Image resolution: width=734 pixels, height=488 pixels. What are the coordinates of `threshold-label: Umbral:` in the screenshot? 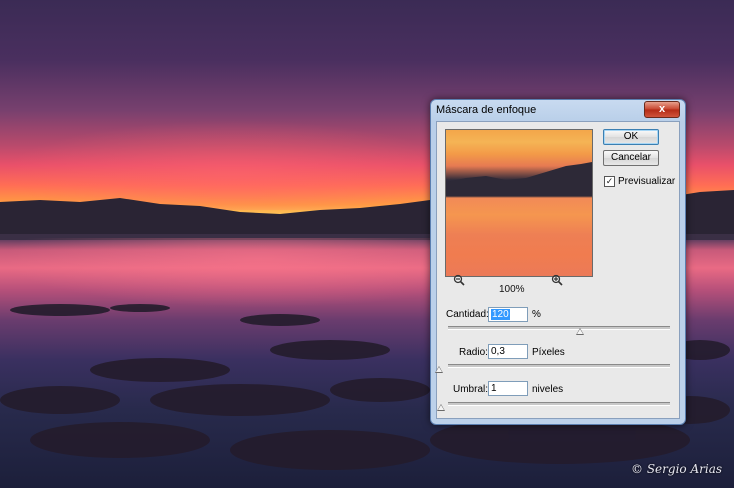 It's located at (471, 389).